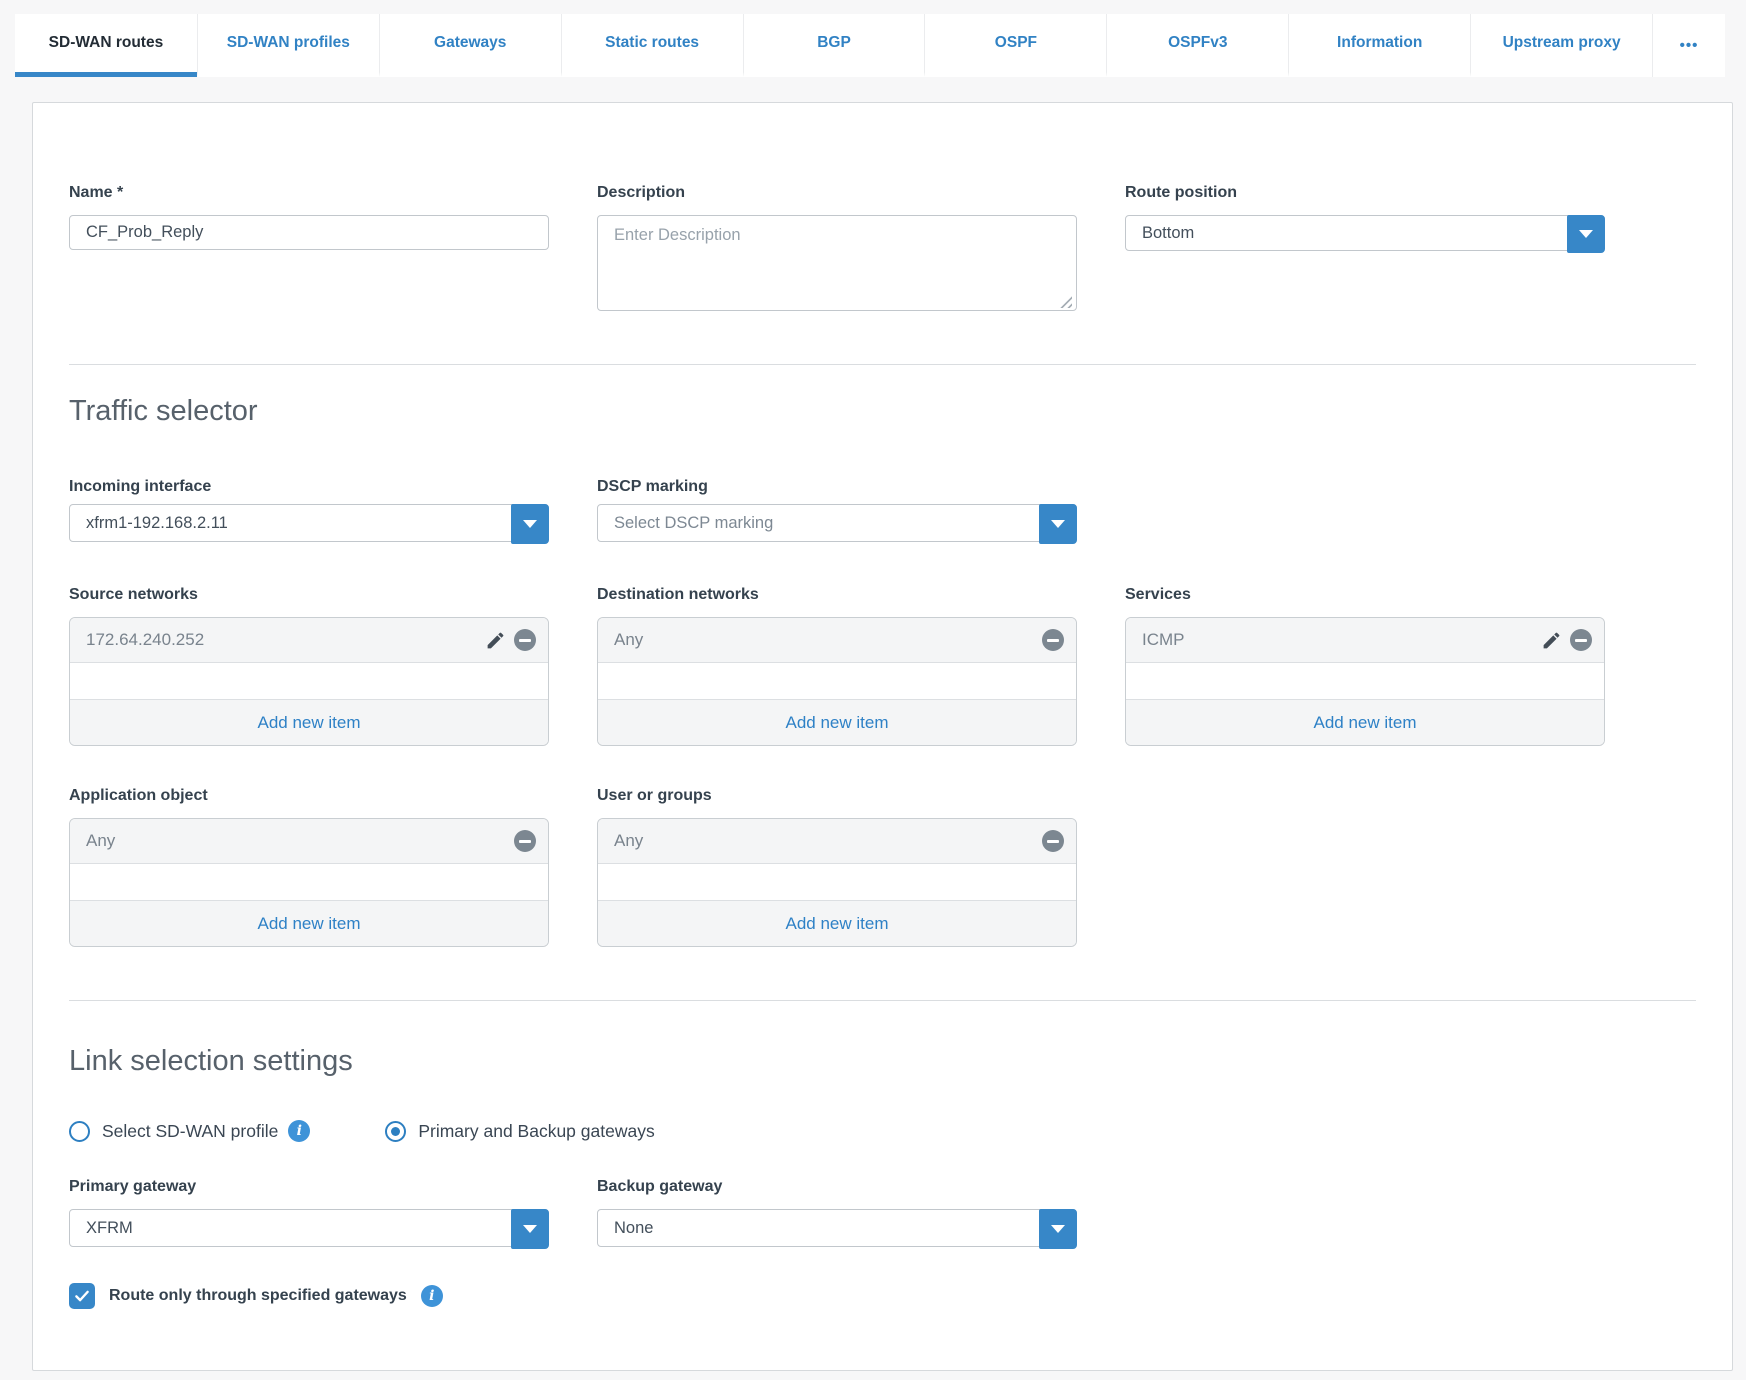 The image size is (1746, 1380). Describe the element at coordinates (837, 524) in the screenshot. I see `dscp-marking-select: Select DSCP marking` at that location.